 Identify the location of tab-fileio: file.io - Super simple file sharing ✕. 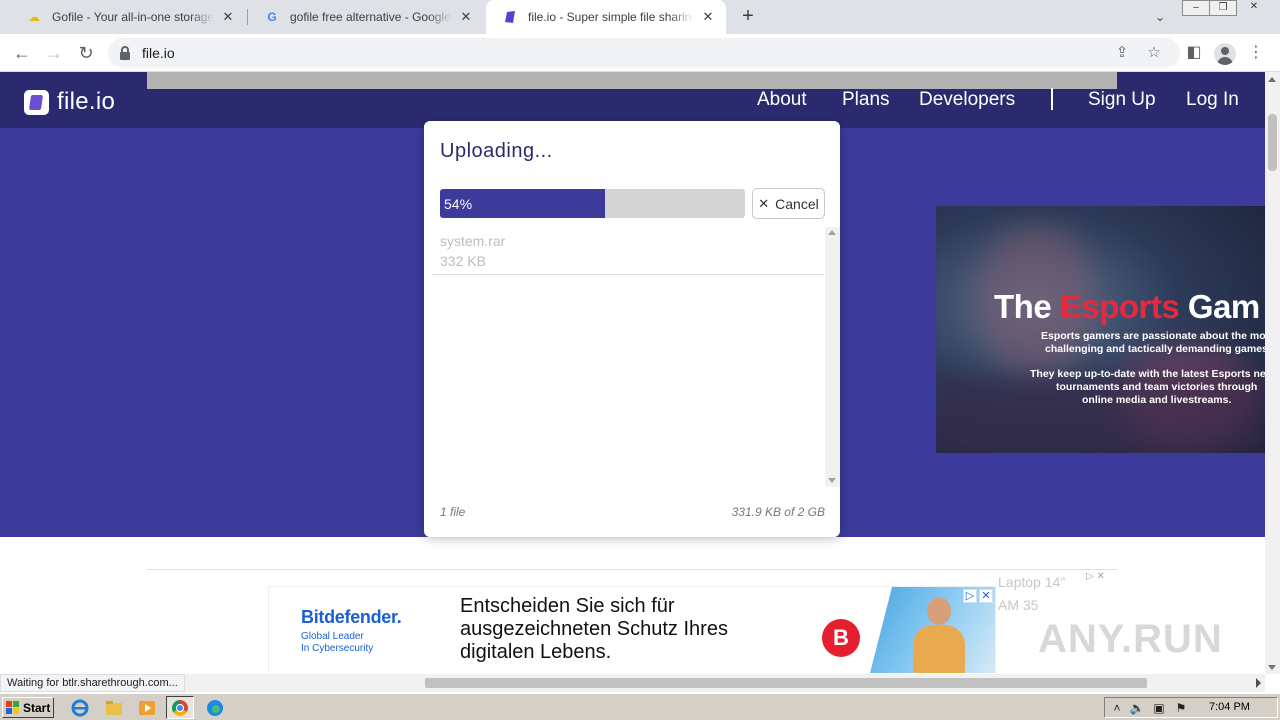
(606, 17).